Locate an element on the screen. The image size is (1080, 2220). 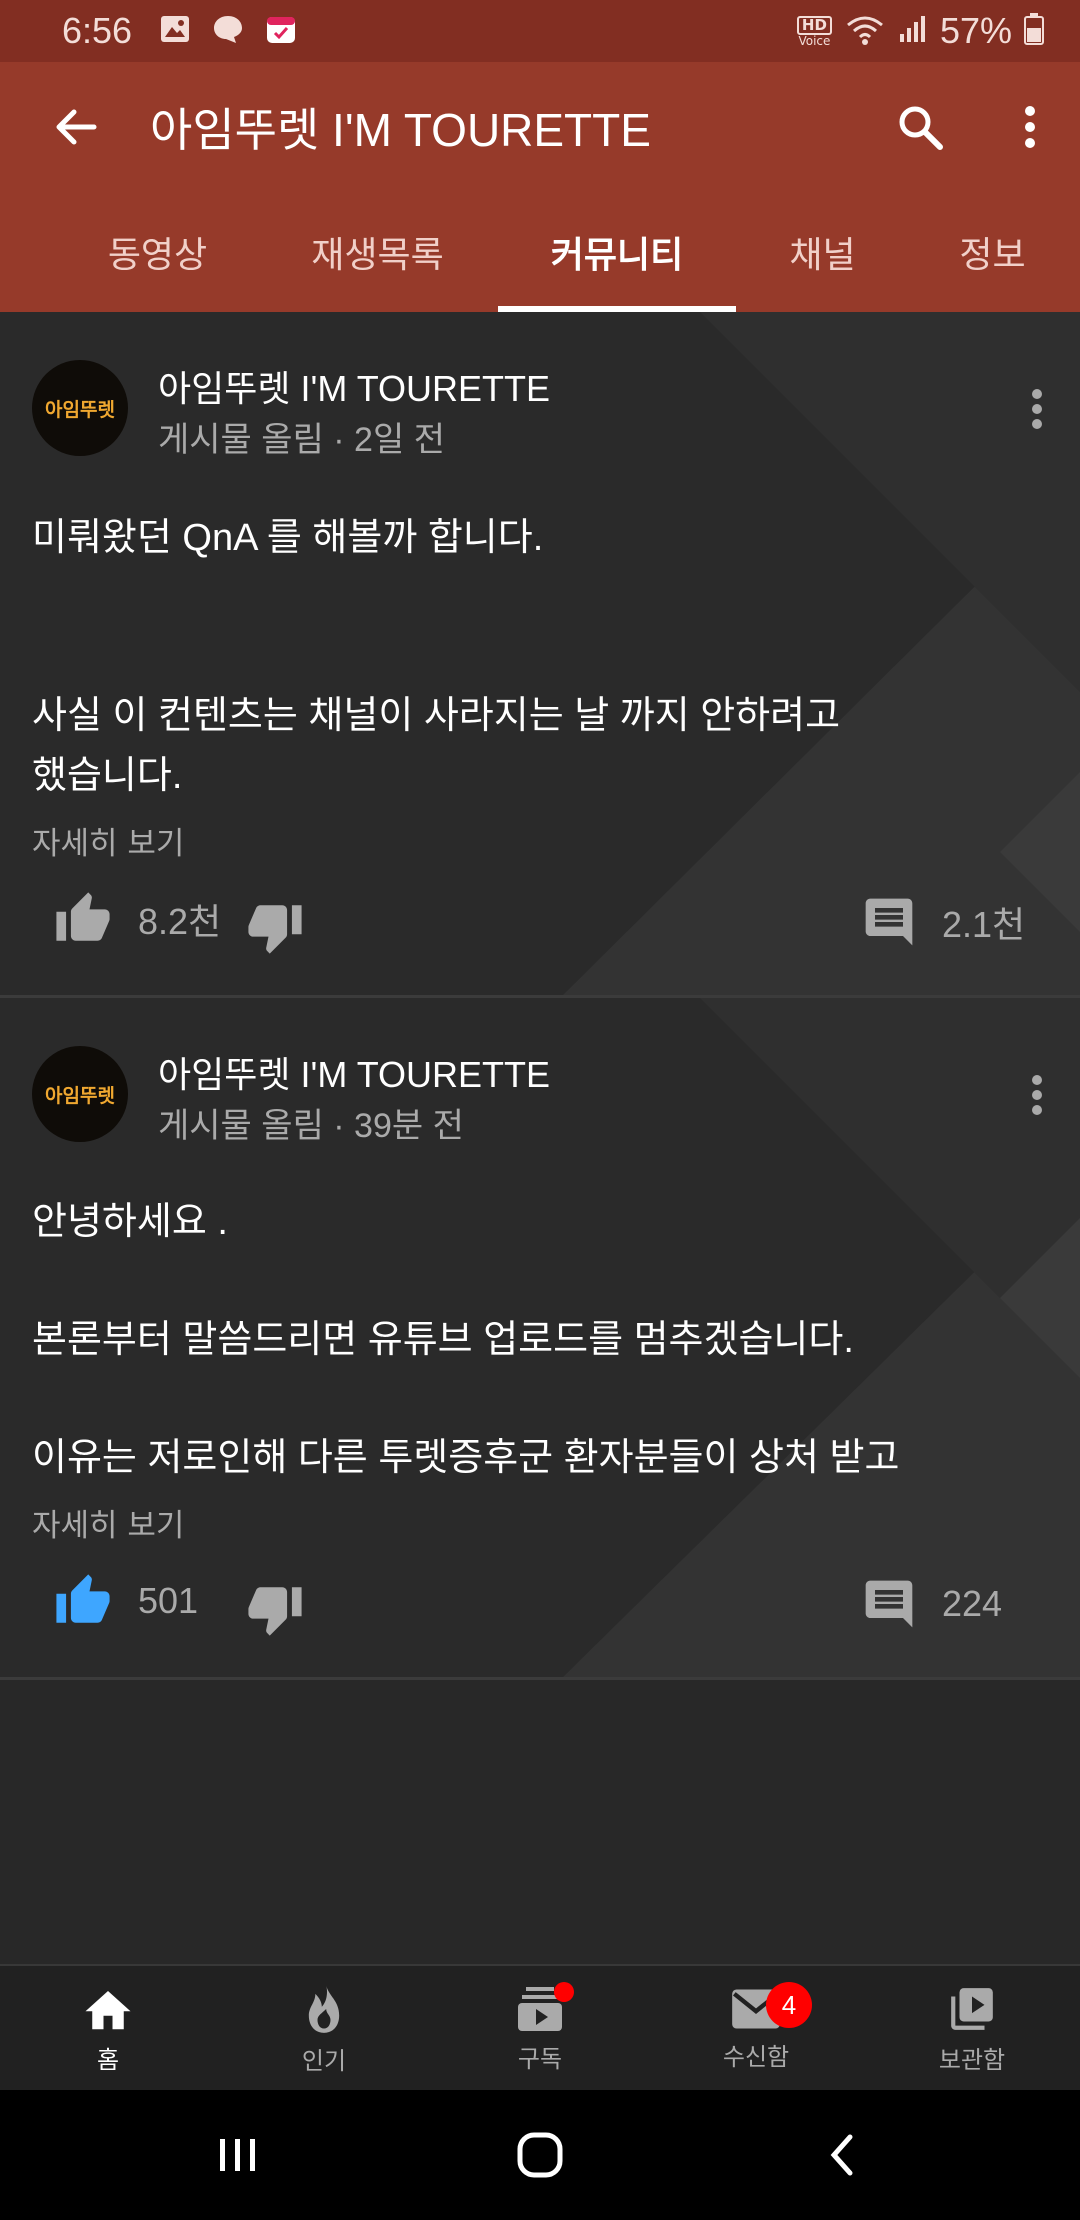
calendar-icon is located at coordinates (281, 31).